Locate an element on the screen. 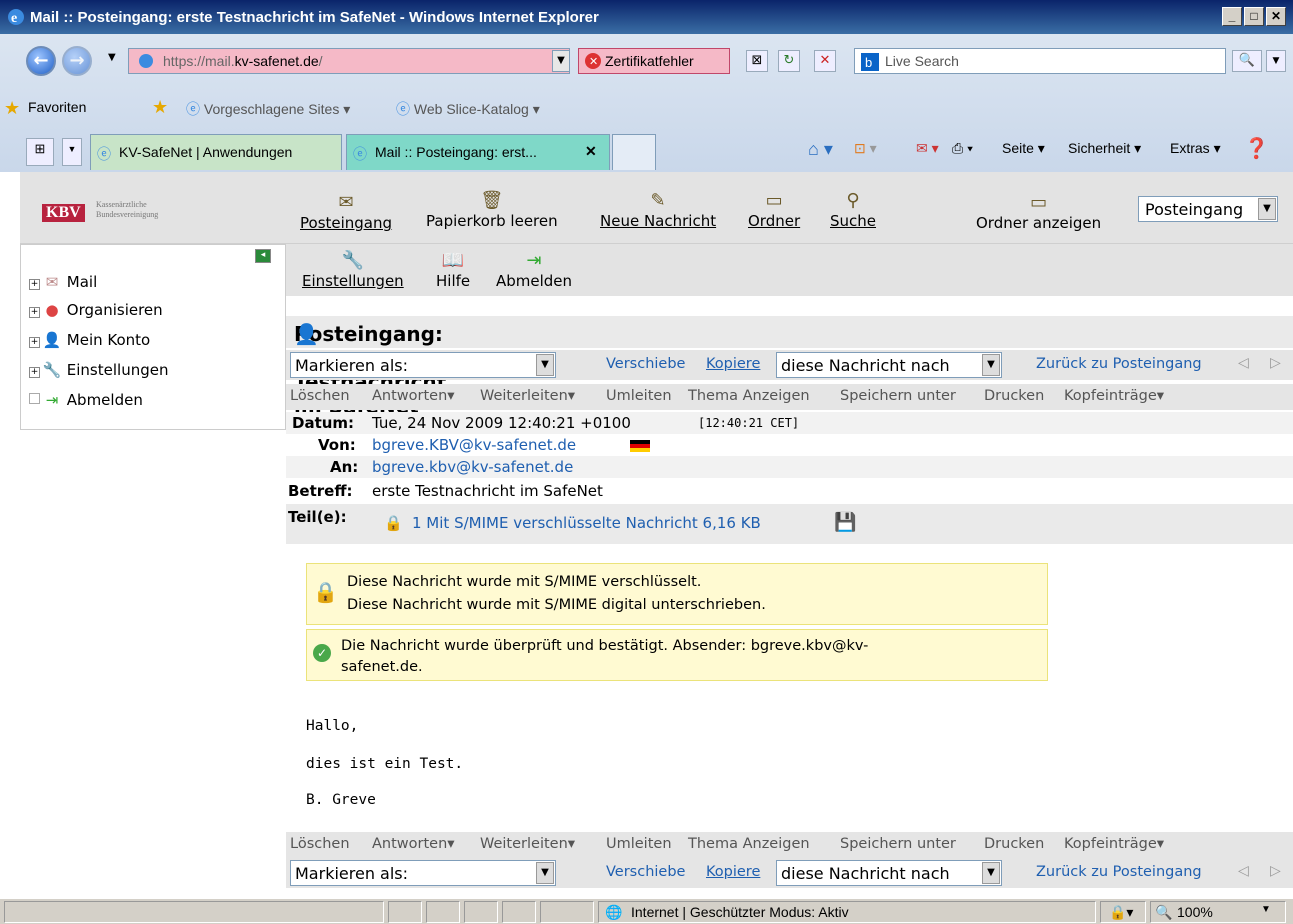  extras-menu: Extras ▾ is located at coordinates (1195, 148).